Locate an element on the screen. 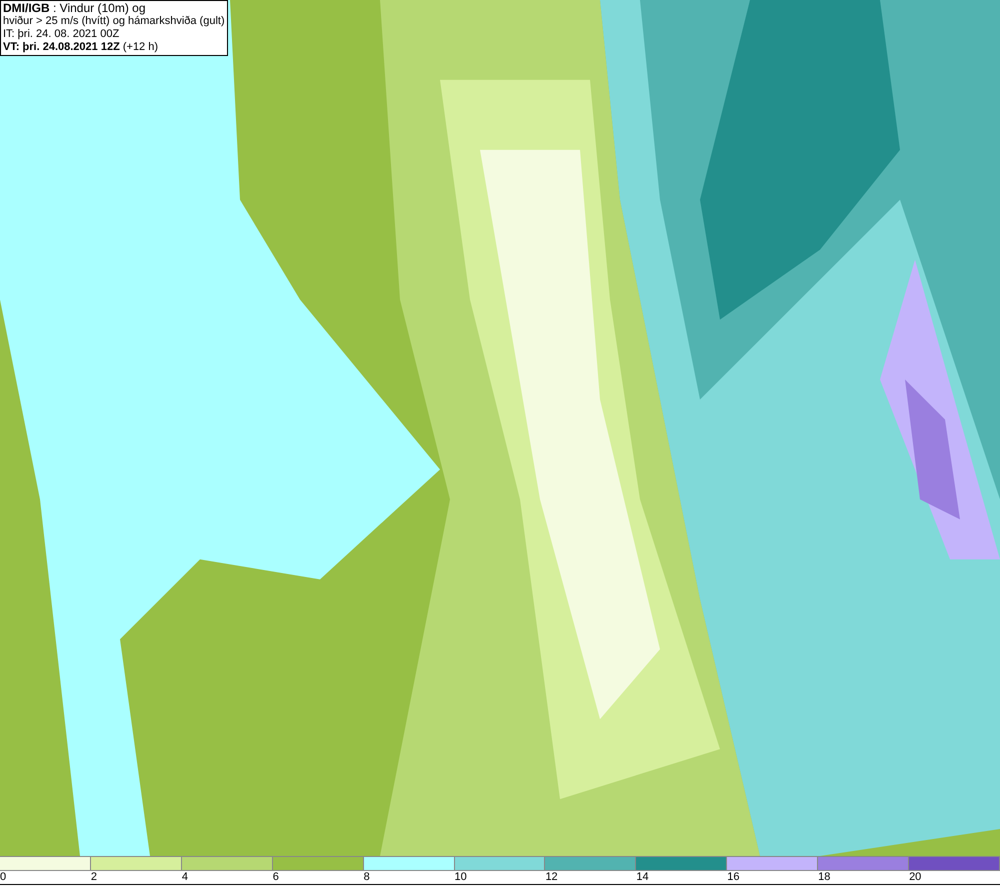  legend-label: 4 is located at coordinates (185, 877).